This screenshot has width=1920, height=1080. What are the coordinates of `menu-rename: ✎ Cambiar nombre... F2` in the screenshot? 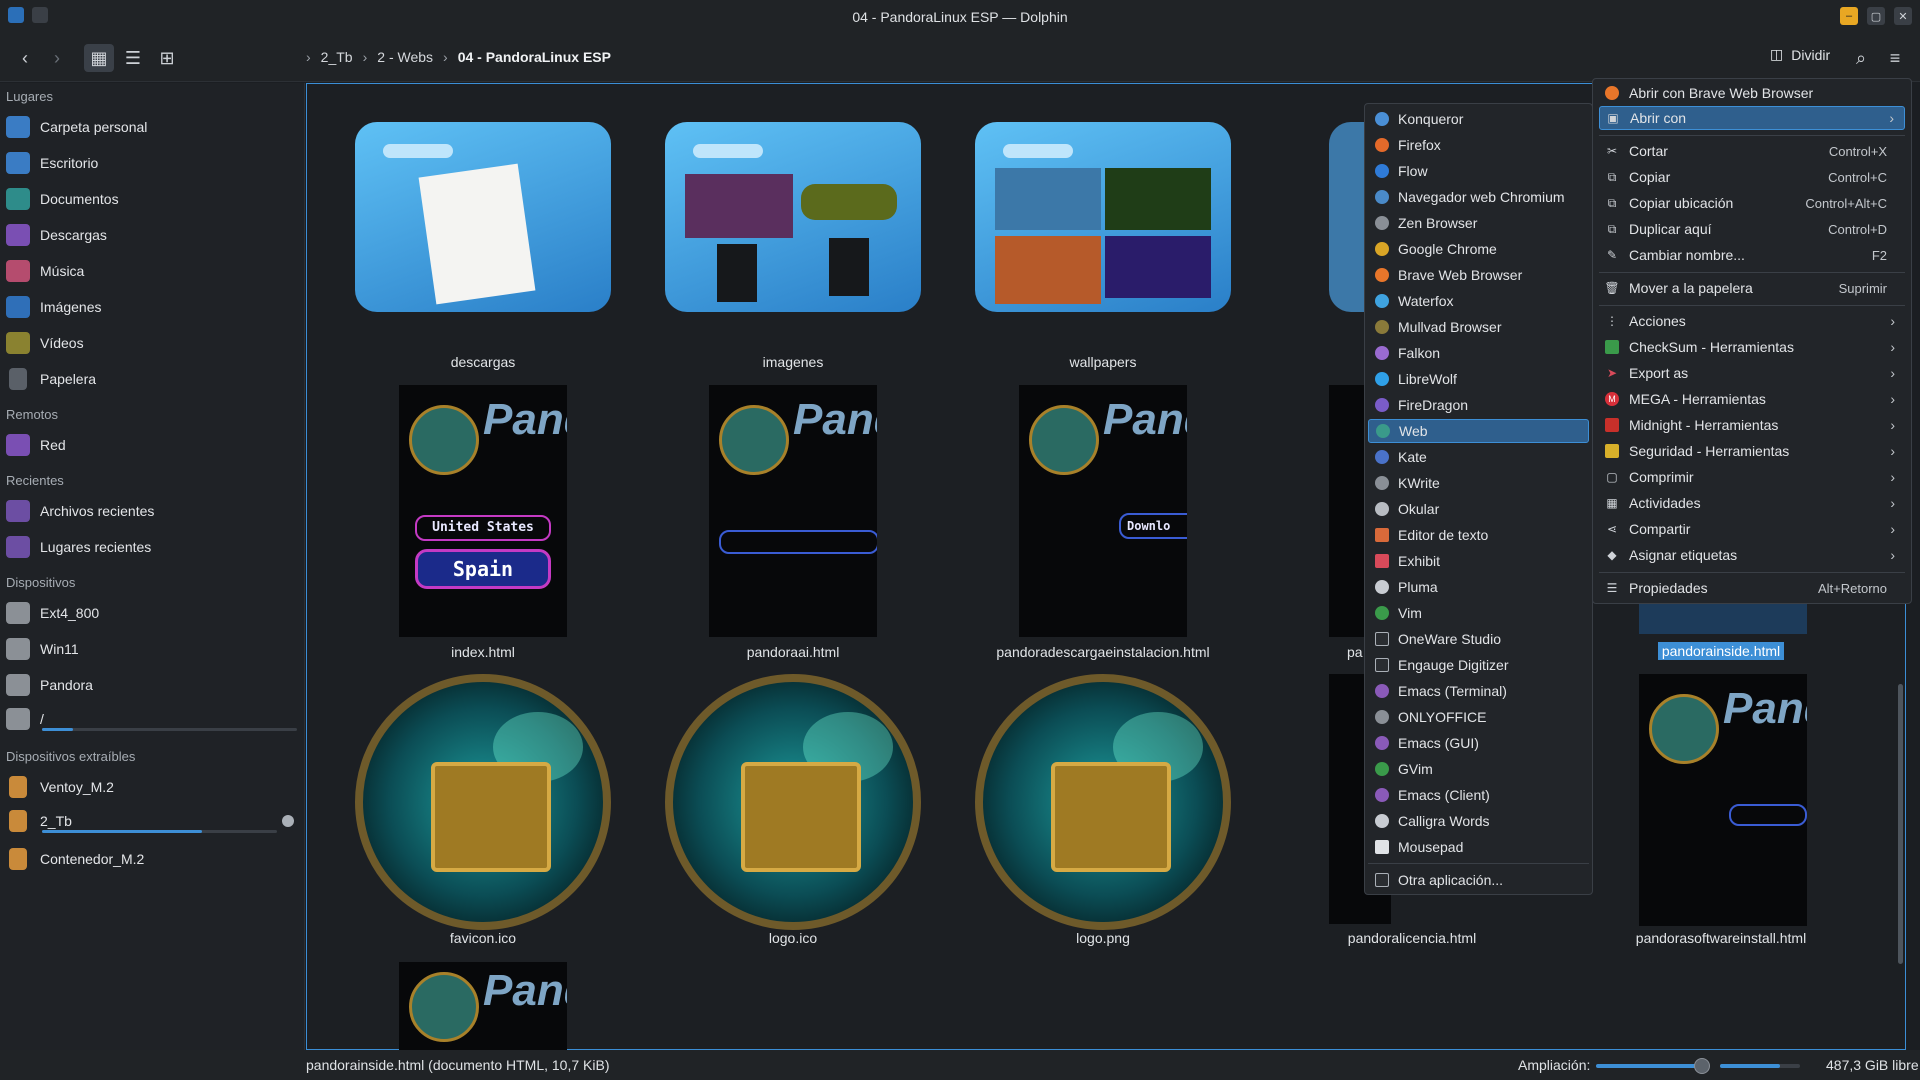 It's located at (1752, 255).